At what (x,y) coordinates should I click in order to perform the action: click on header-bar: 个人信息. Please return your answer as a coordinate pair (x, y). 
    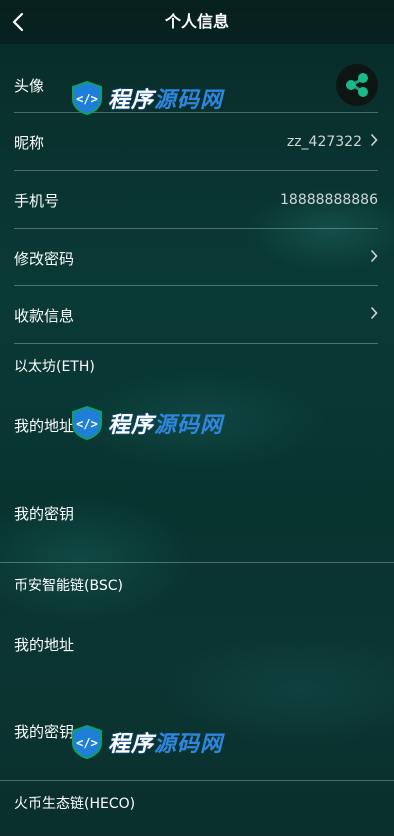
    Looking at the image, I should click on (197, 22).